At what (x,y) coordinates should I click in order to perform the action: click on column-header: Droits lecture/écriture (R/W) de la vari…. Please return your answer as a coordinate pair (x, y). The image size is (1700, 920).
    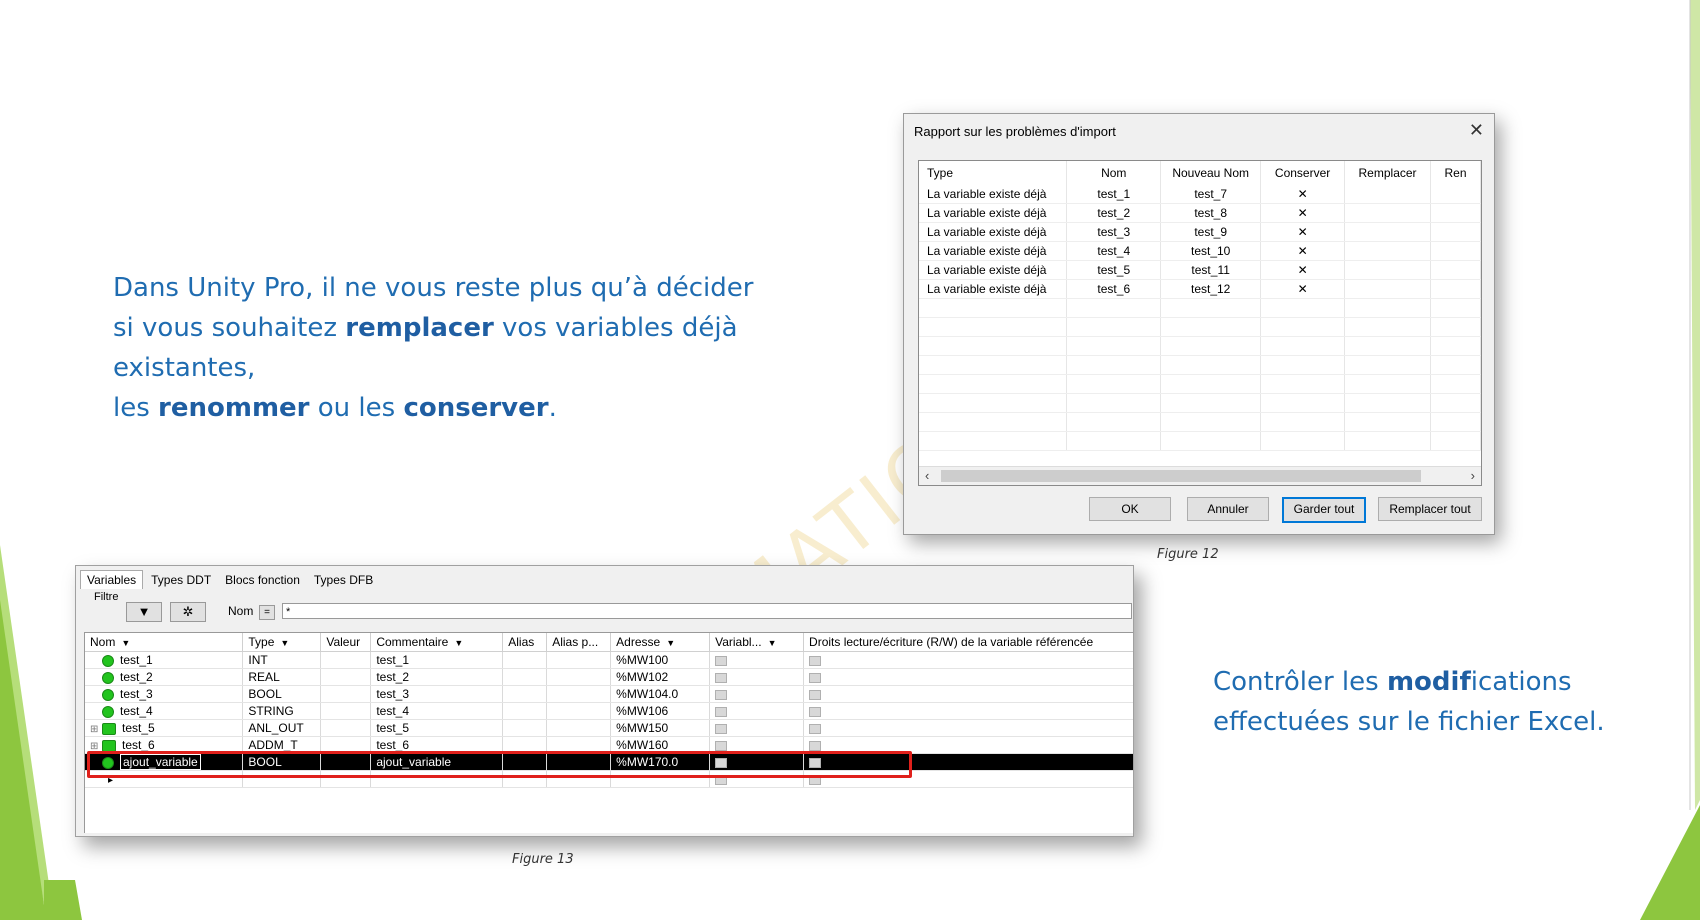
    Looking at the image, I should click on (968, 642).